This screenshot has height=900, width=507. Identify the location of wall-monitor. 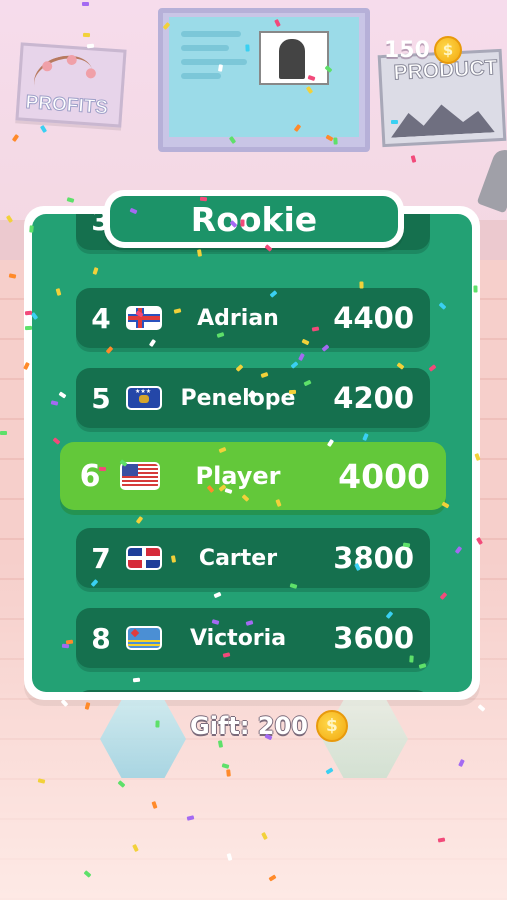
(264, 80).